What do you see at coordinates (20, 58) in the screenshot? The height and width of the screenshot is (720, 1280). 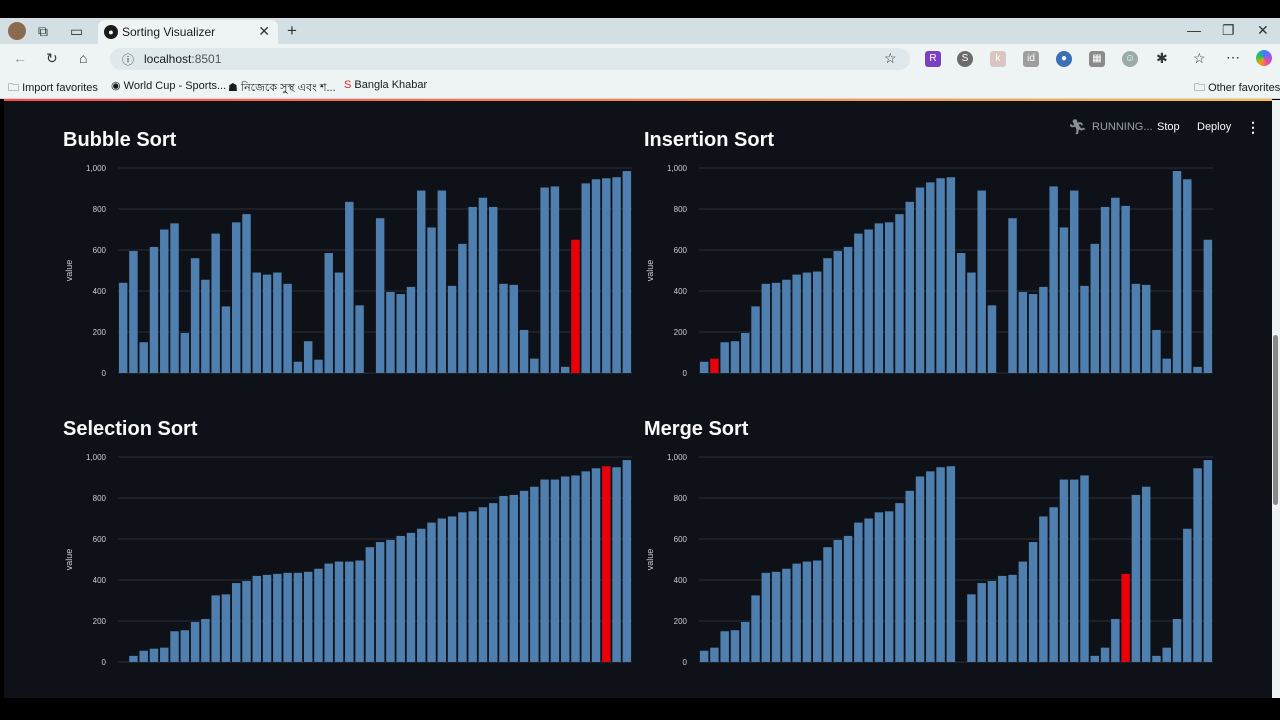 I see `back-icon: ←` at bounding box center [20, 58].